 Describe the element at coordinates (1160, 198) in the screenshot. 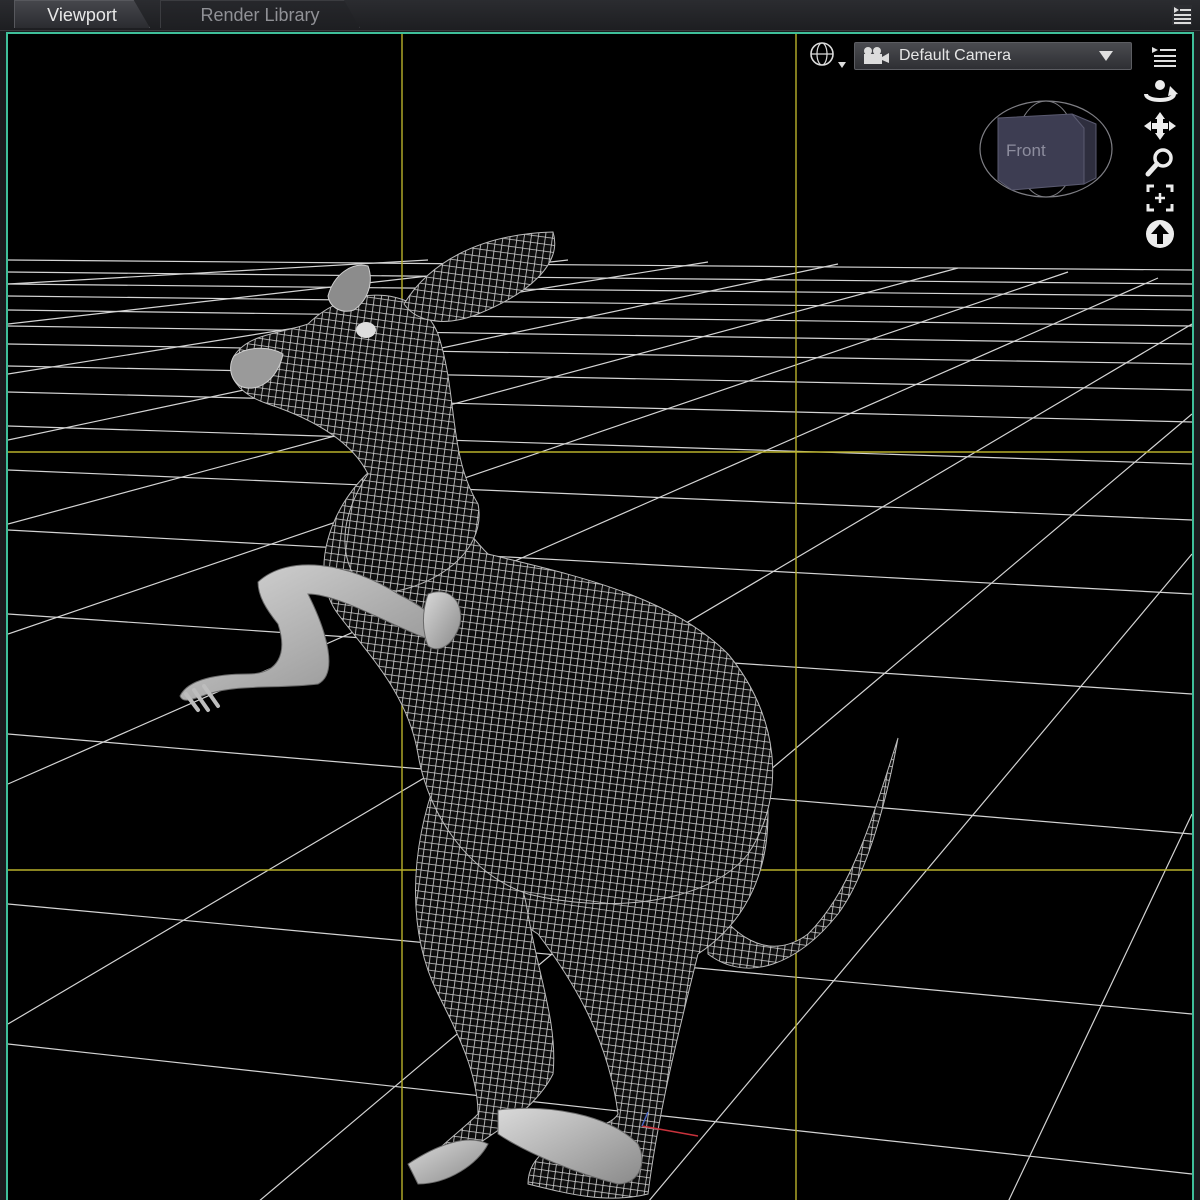

I see `frame-icon` at that location.